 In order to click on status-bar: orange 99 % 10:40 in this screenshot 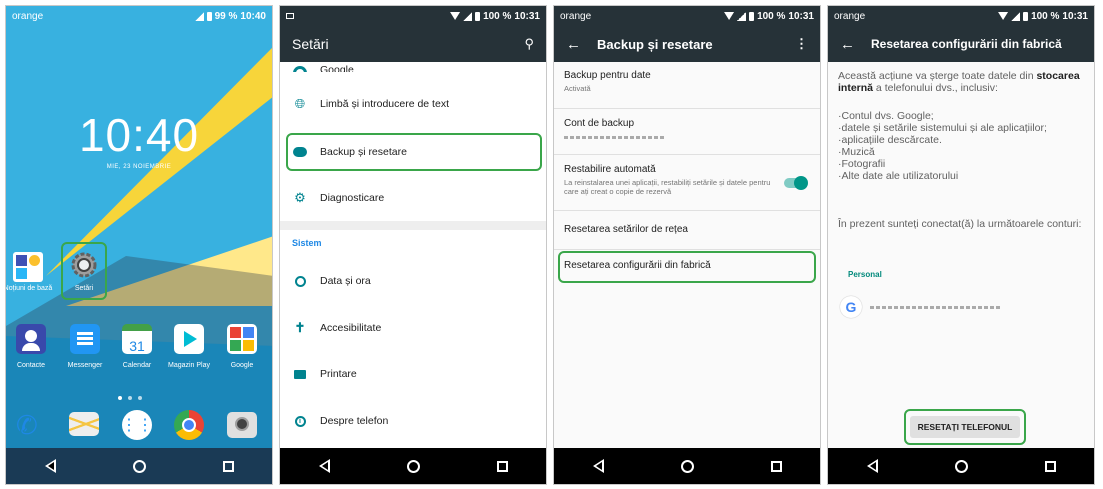, I will do `click(139, 16)`.